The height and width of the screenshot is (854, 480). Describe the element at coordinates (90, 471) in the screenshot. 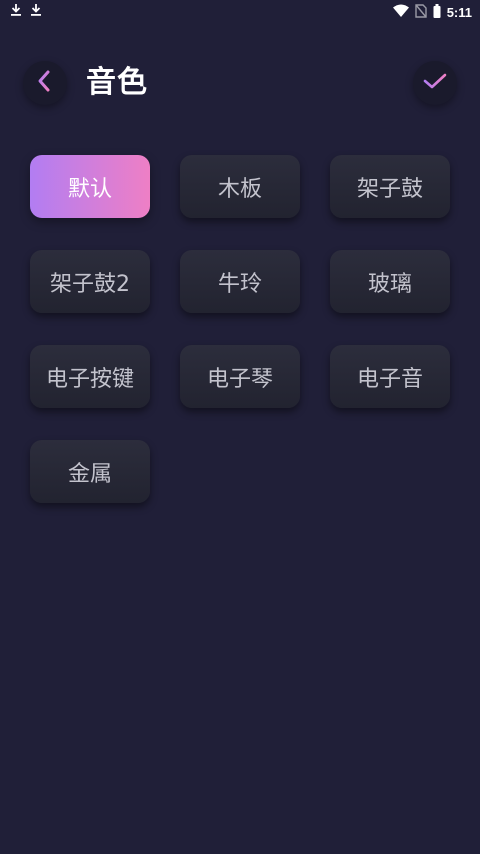

I see `tone-option: 金属` at that location.